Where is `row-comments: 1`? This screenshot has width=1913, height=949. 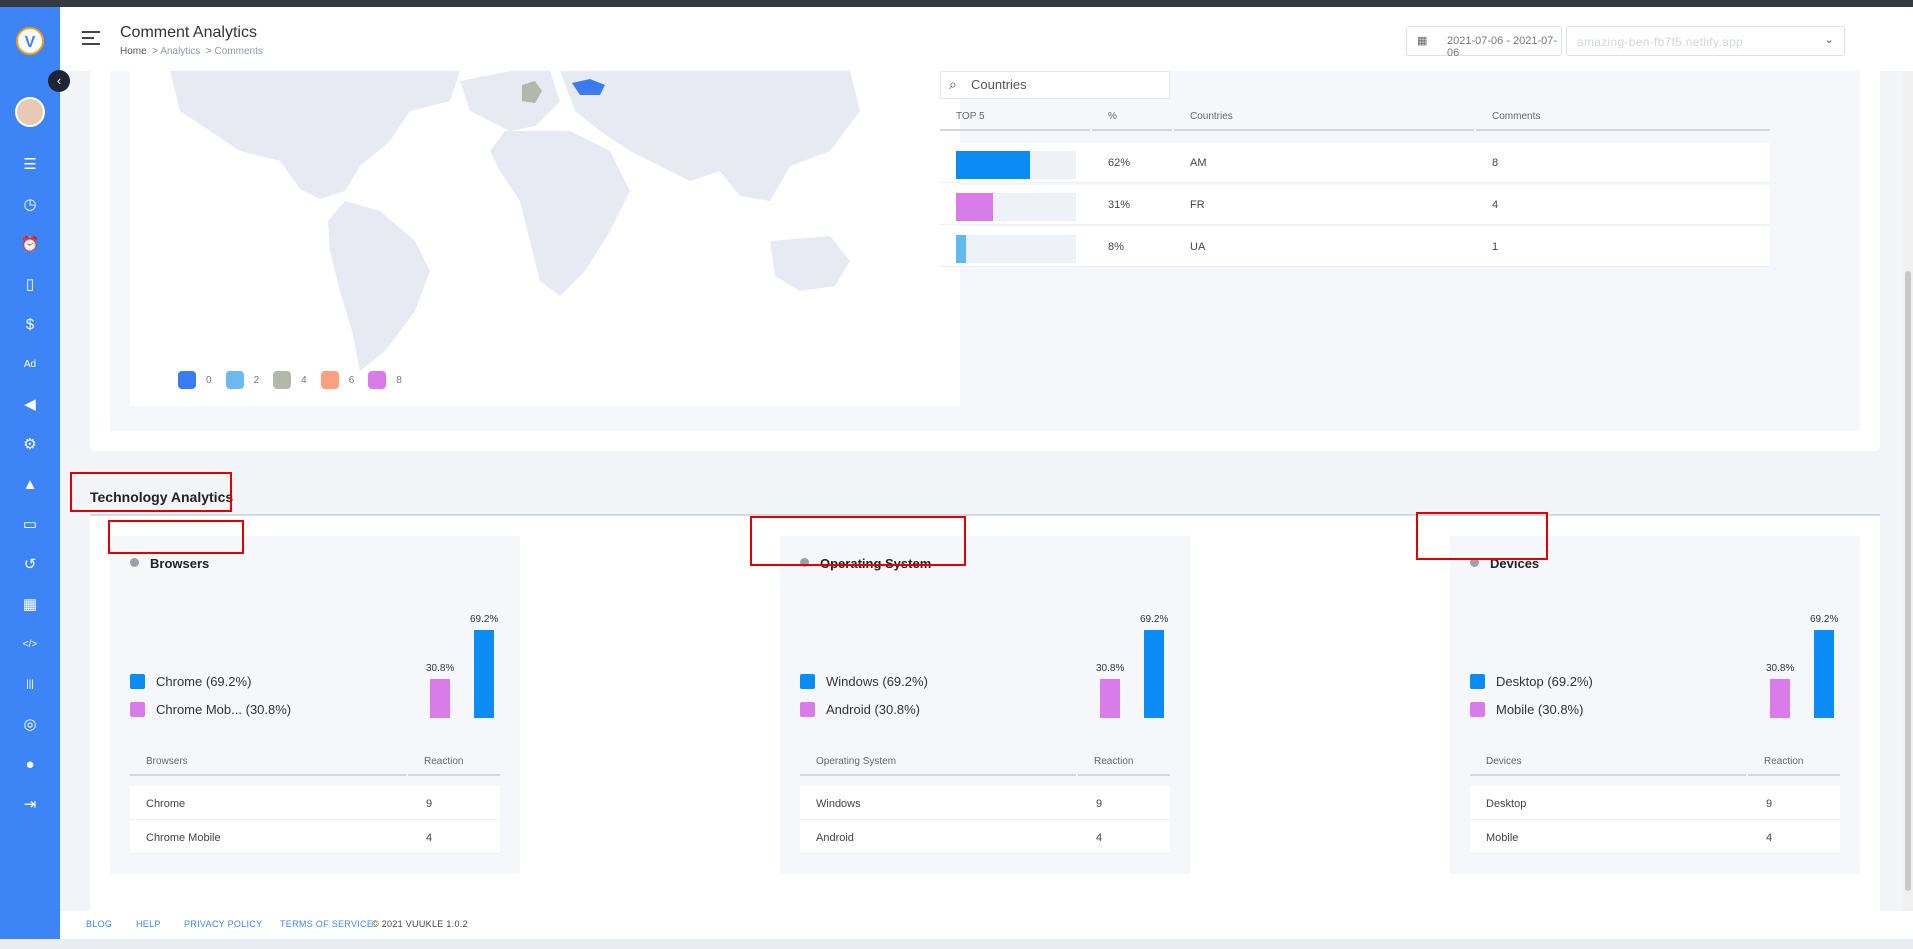
row-comments: 1 is located at coordinates (1495, 247).